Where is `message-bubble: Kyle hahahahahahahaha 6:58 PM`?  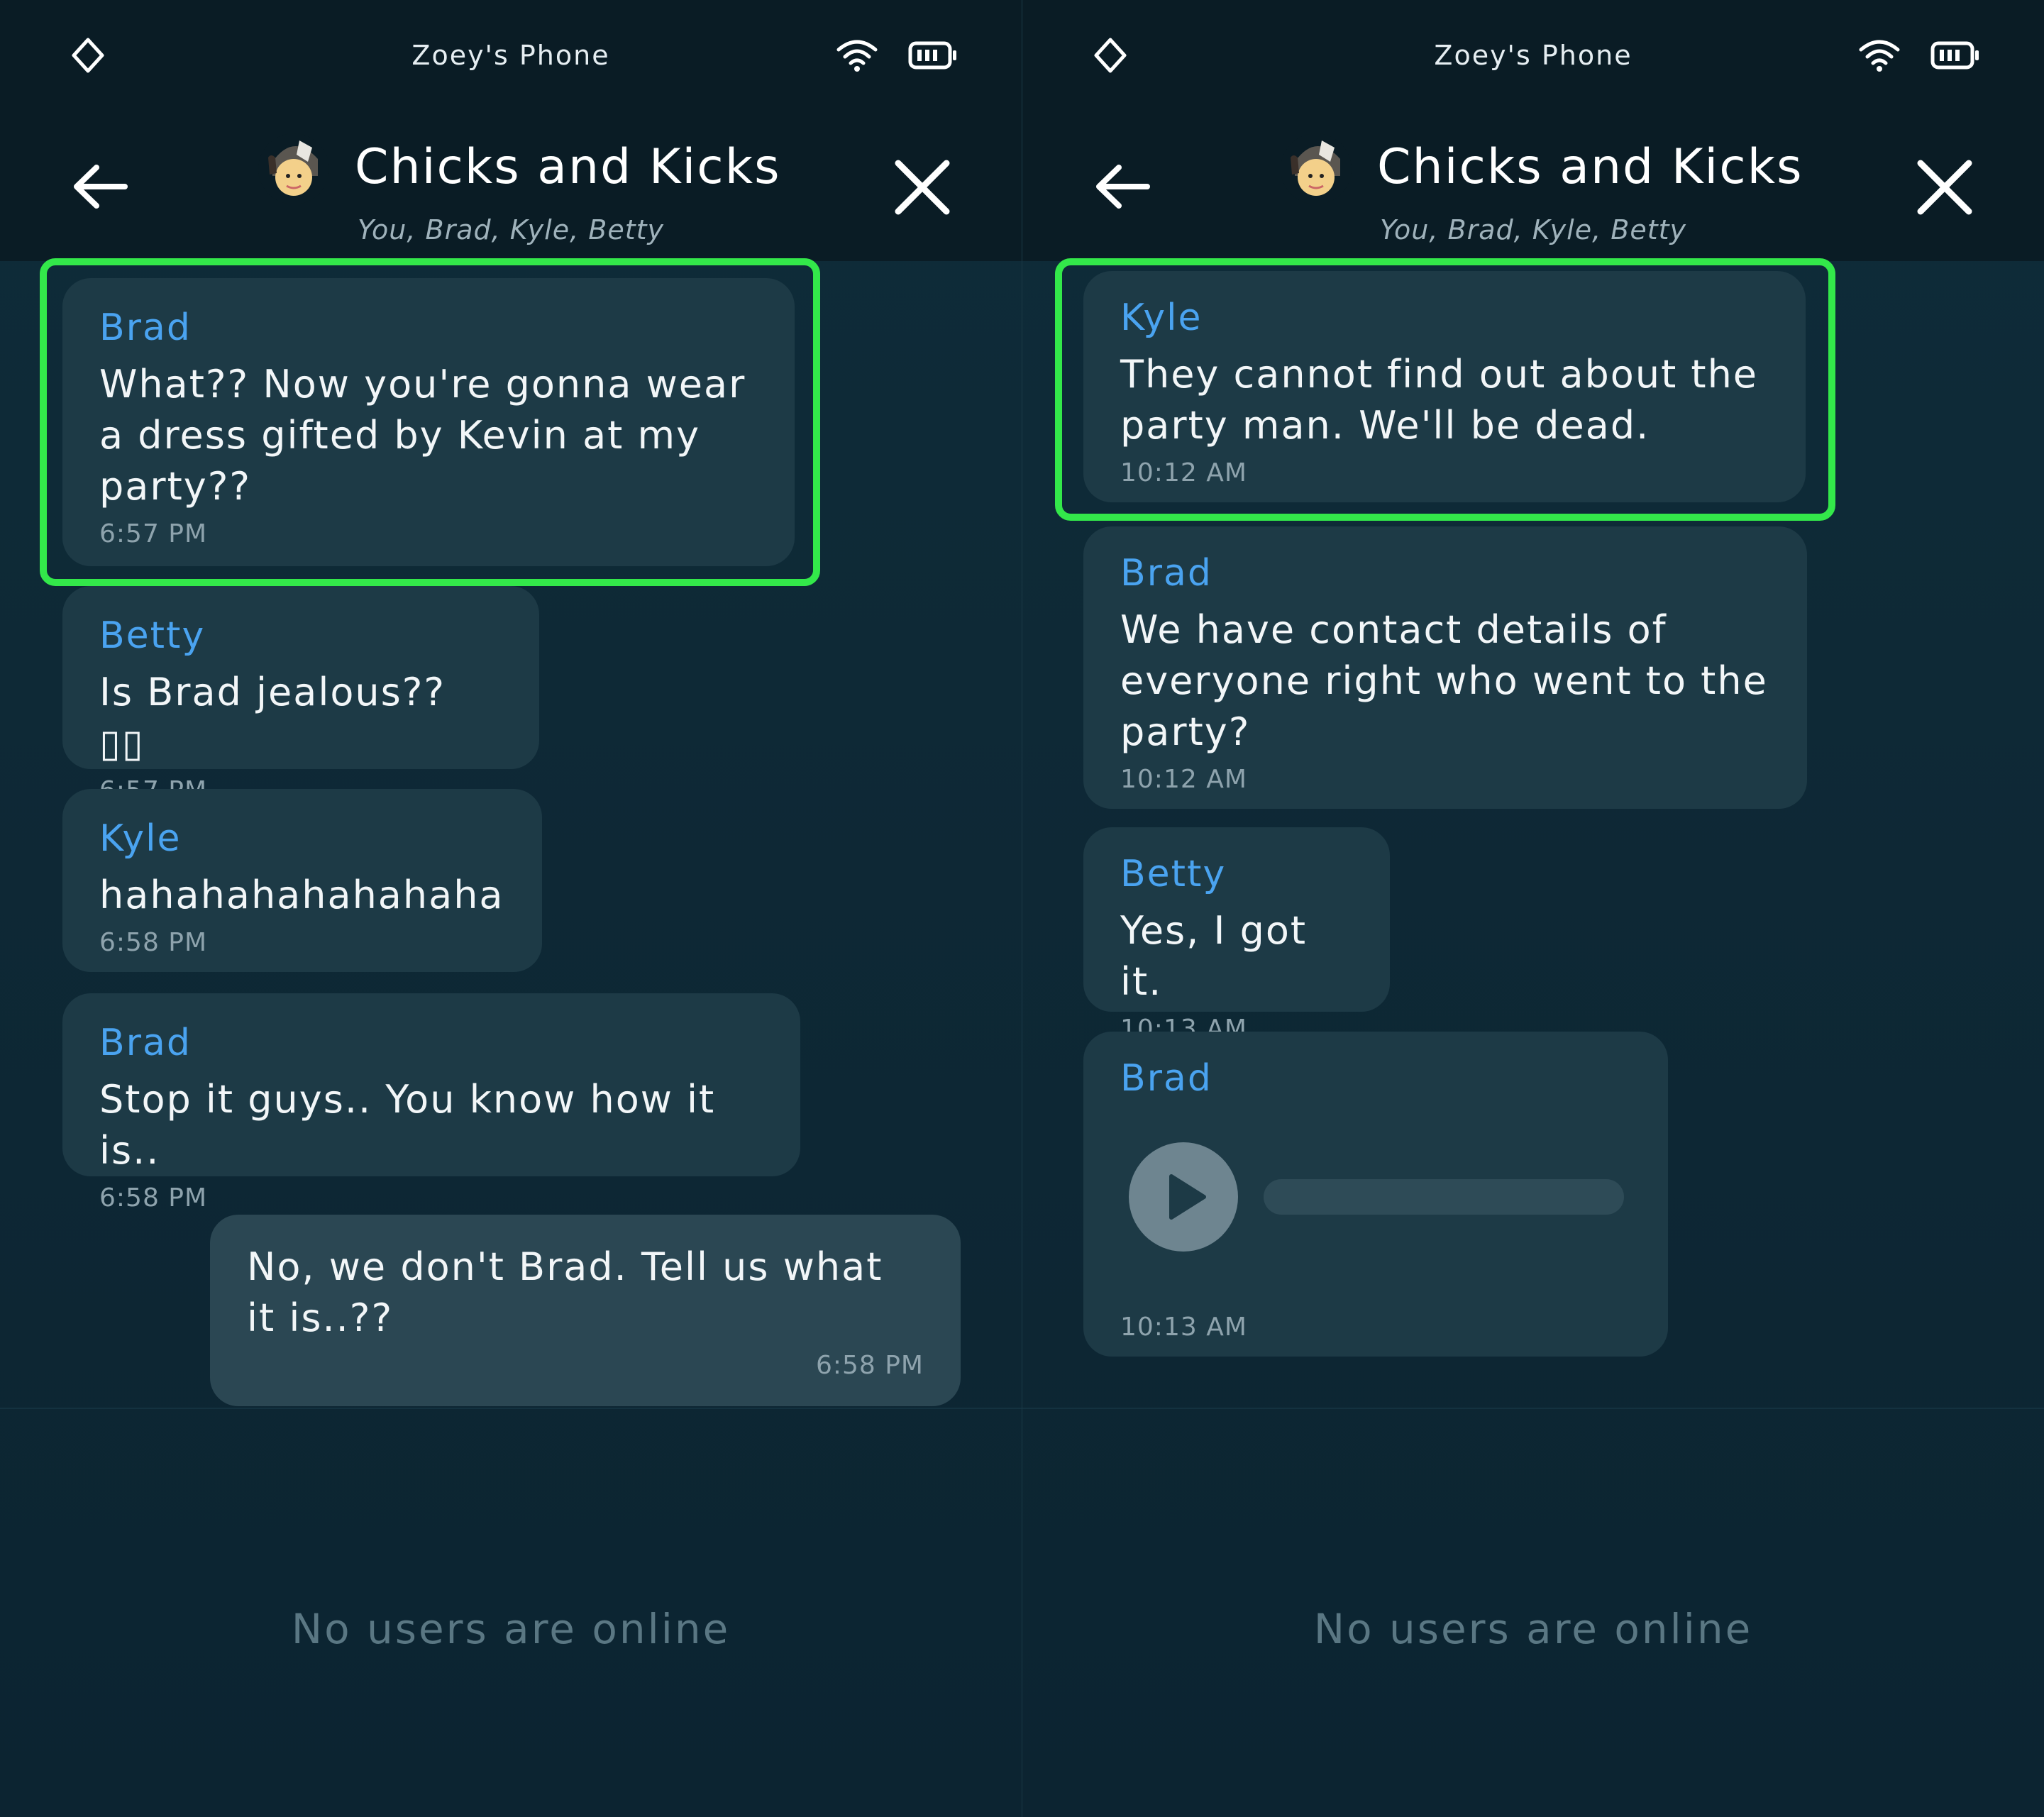
message-bubble: Kyle hahahahahahahaha 6:58 PM is located at coordinates (302, 881).